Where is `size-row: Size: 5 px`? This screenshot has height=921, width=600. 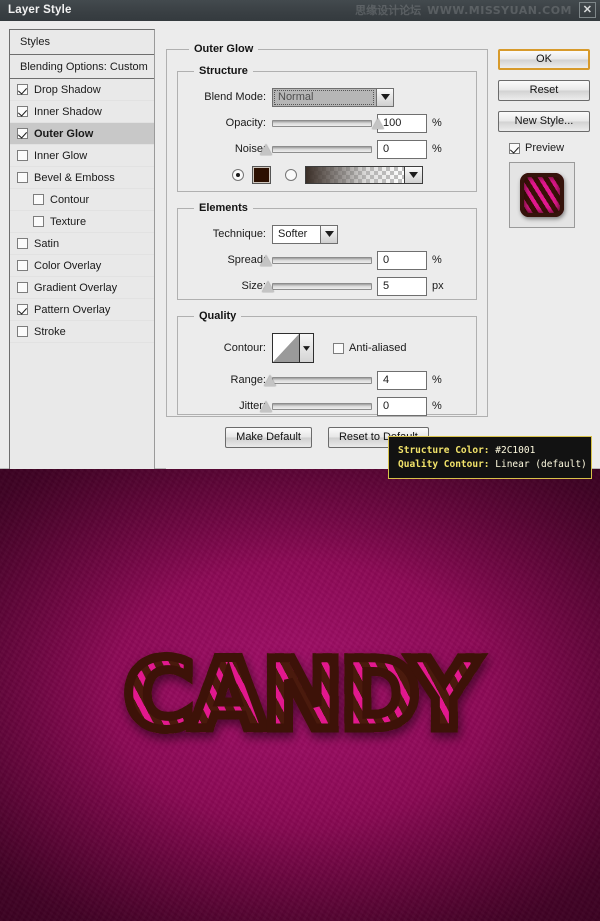 size-row: Size: 5 px is located at coordinates (327, 286).